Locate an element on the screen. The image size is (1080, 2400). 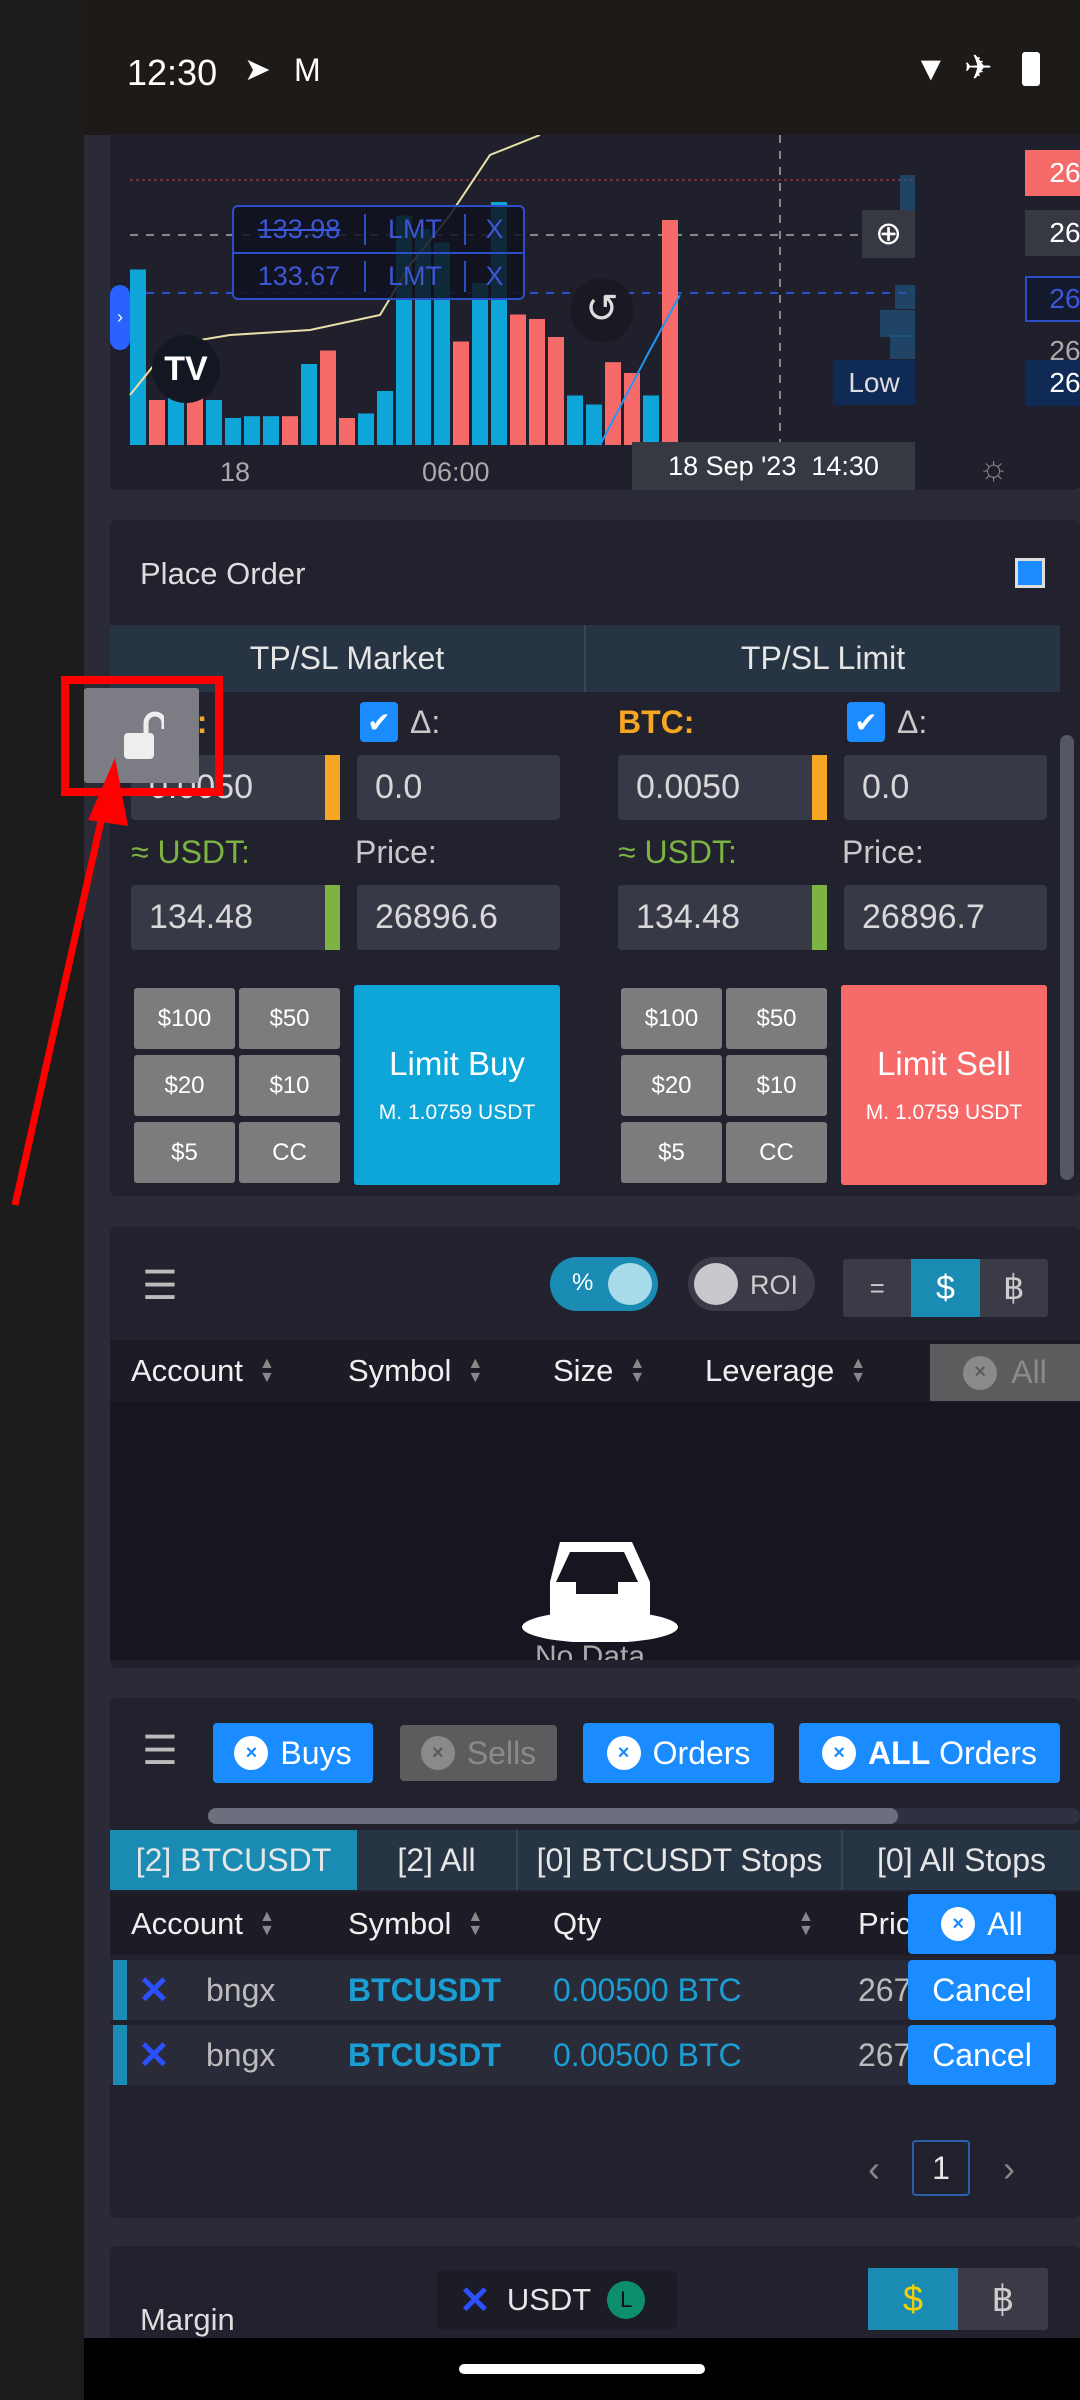
crosshair-time-label: 18 Sep '23 14:30 is located at coordinates (773, 466).